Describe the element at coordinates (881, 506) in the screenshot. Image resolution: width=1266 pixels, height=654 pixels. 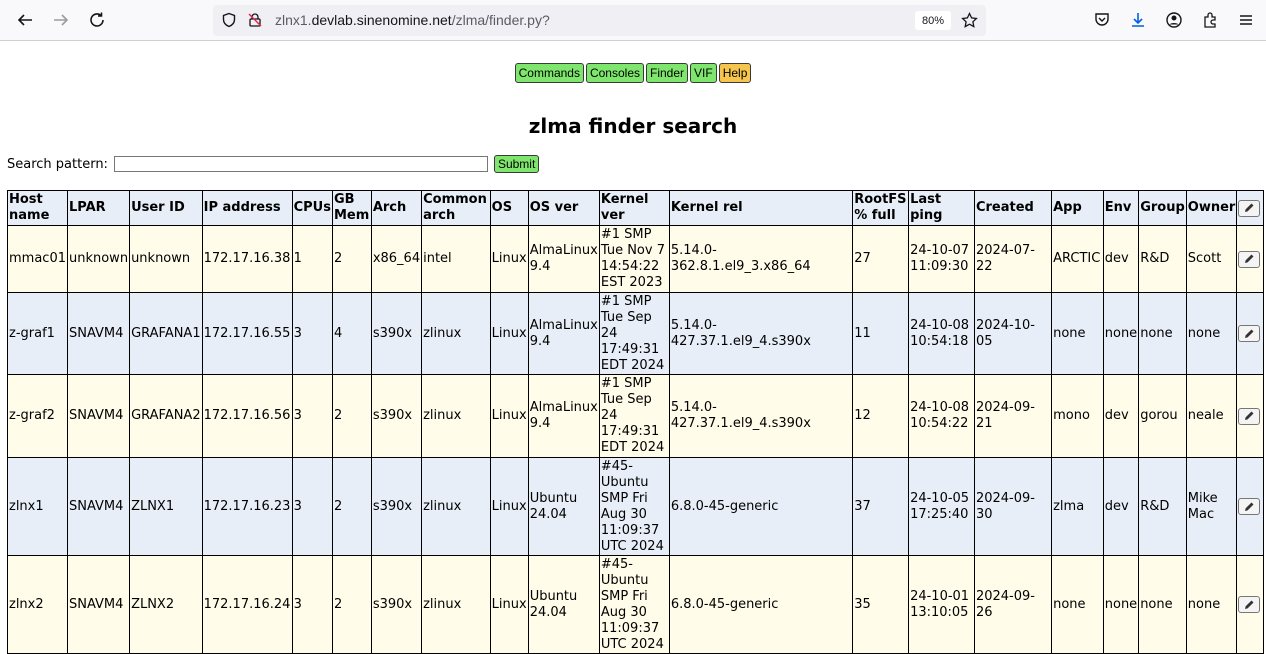
I see `cell-rootfs-full: 37` at that location.